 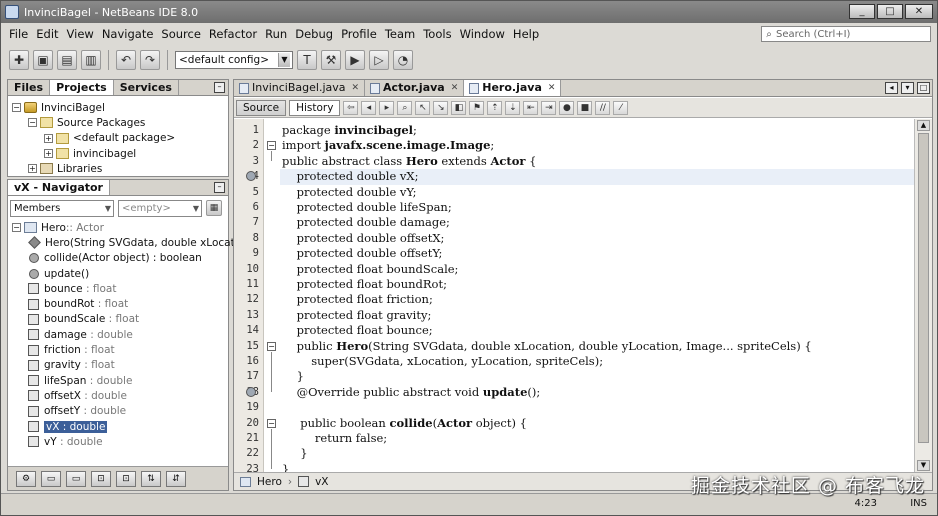 I want to click on back-icon: ◂, so click(x=369, y=107).